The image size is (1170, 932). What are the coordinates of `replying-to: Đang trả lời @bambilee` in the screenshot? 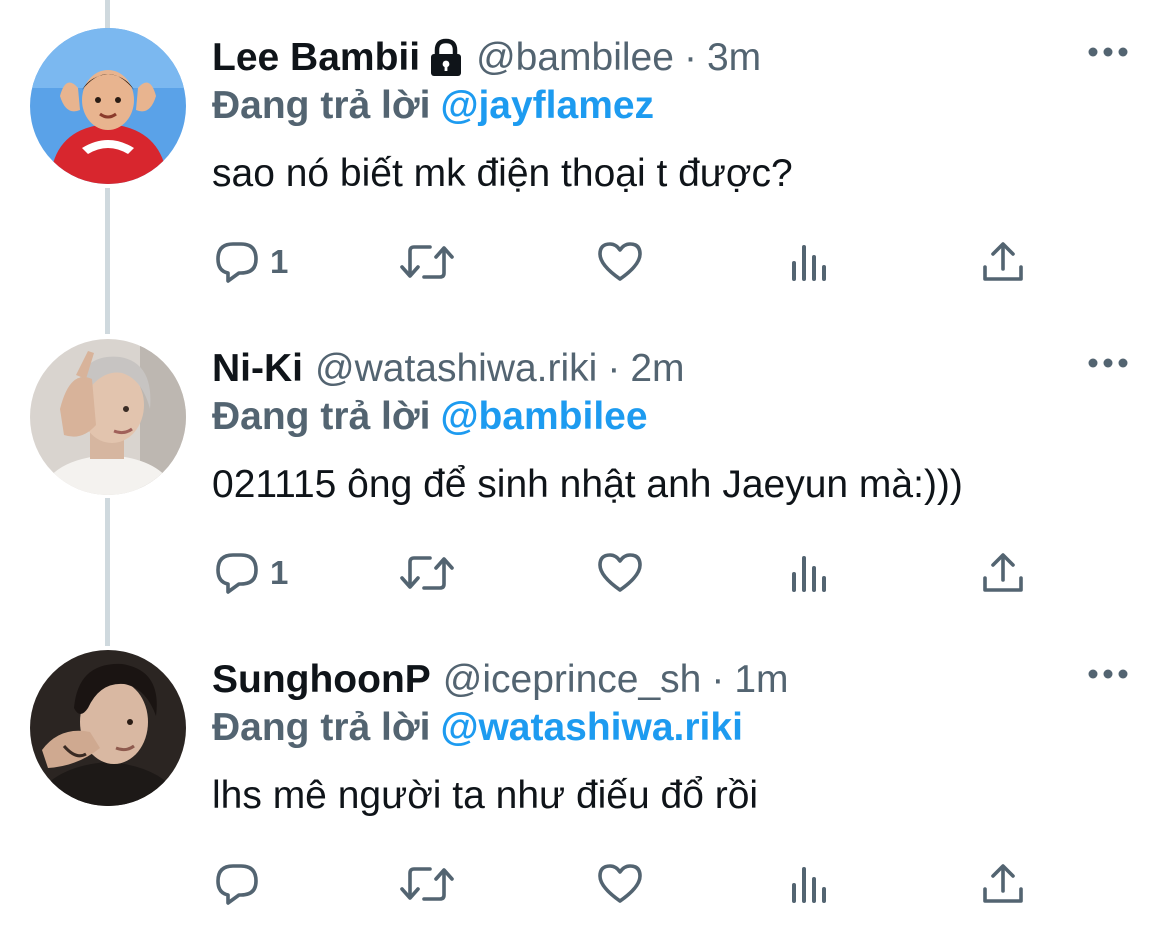 It's located at (430, 417).